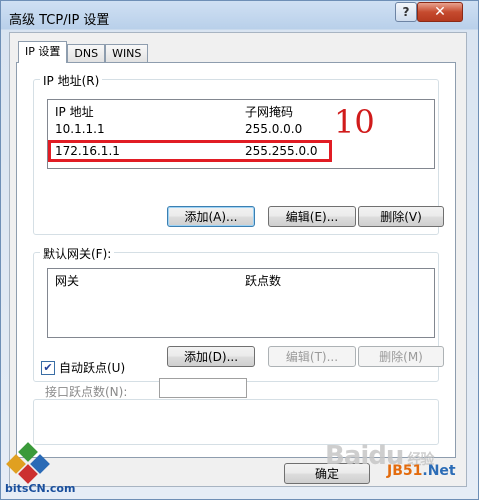 This screenshot has height=500, width=479. What do you see at coordinates (241, 111) in the screenshot?
I see `ip-list-header: IP 地址 子网掩码` at bounding box center [241, 111].